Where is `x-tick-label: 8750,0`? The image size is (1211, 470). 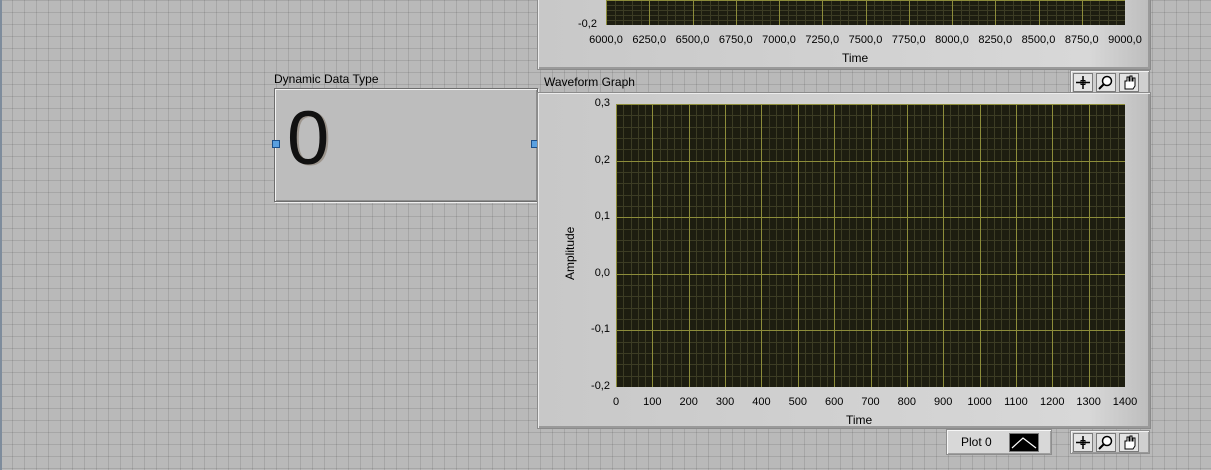 x-tick-label: 8750,0 is located at coordinates (1081, 40).